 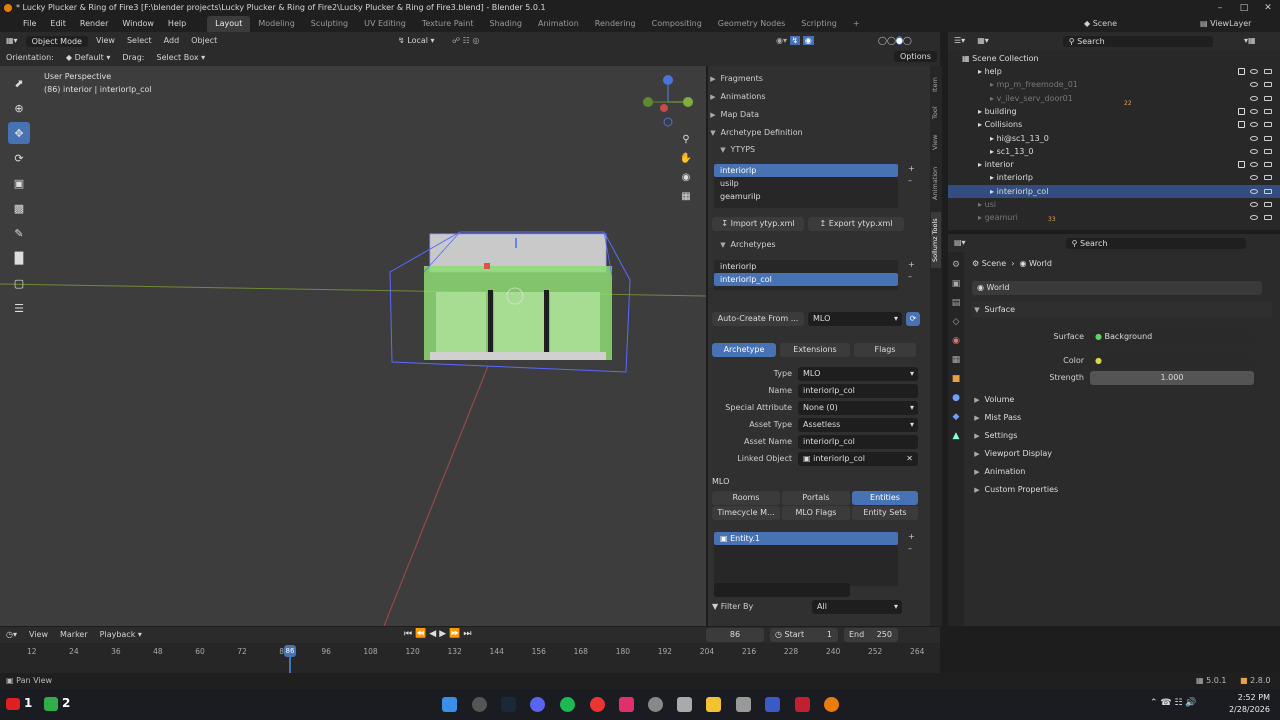 What do you see at coordinates (74, 635) in the screenshot?
I see `timeline-menu-marker: Marker` at bounding box center [74, 635].